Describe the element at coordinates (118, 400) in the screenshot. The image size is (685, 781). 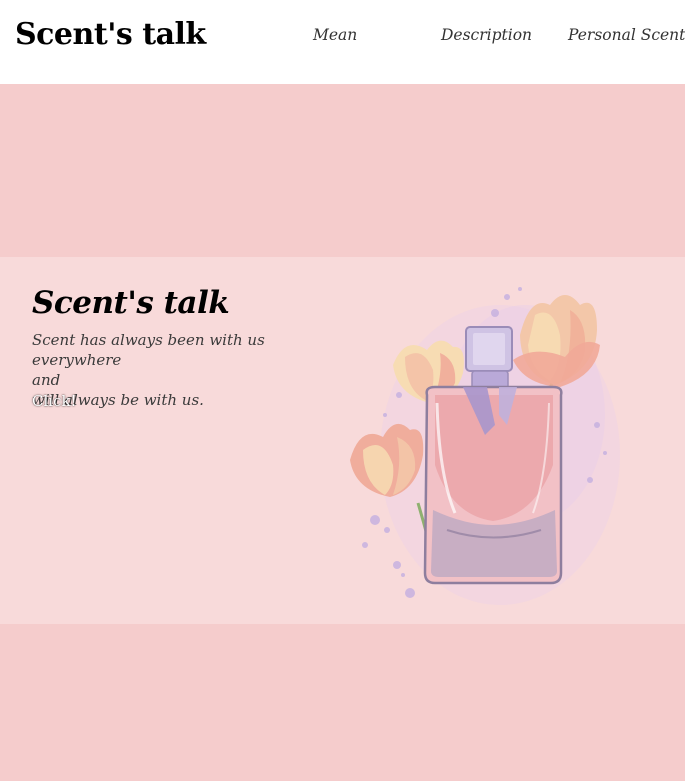
I see `hero-description-line-3: will always be with us.` at that location.